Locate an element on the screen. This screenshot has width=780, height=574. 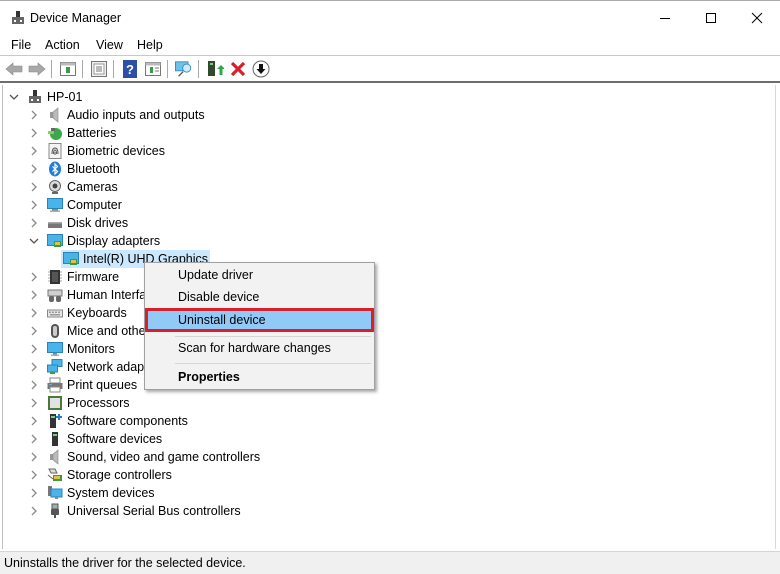
maximize-button is located at coordinates (711, 18).